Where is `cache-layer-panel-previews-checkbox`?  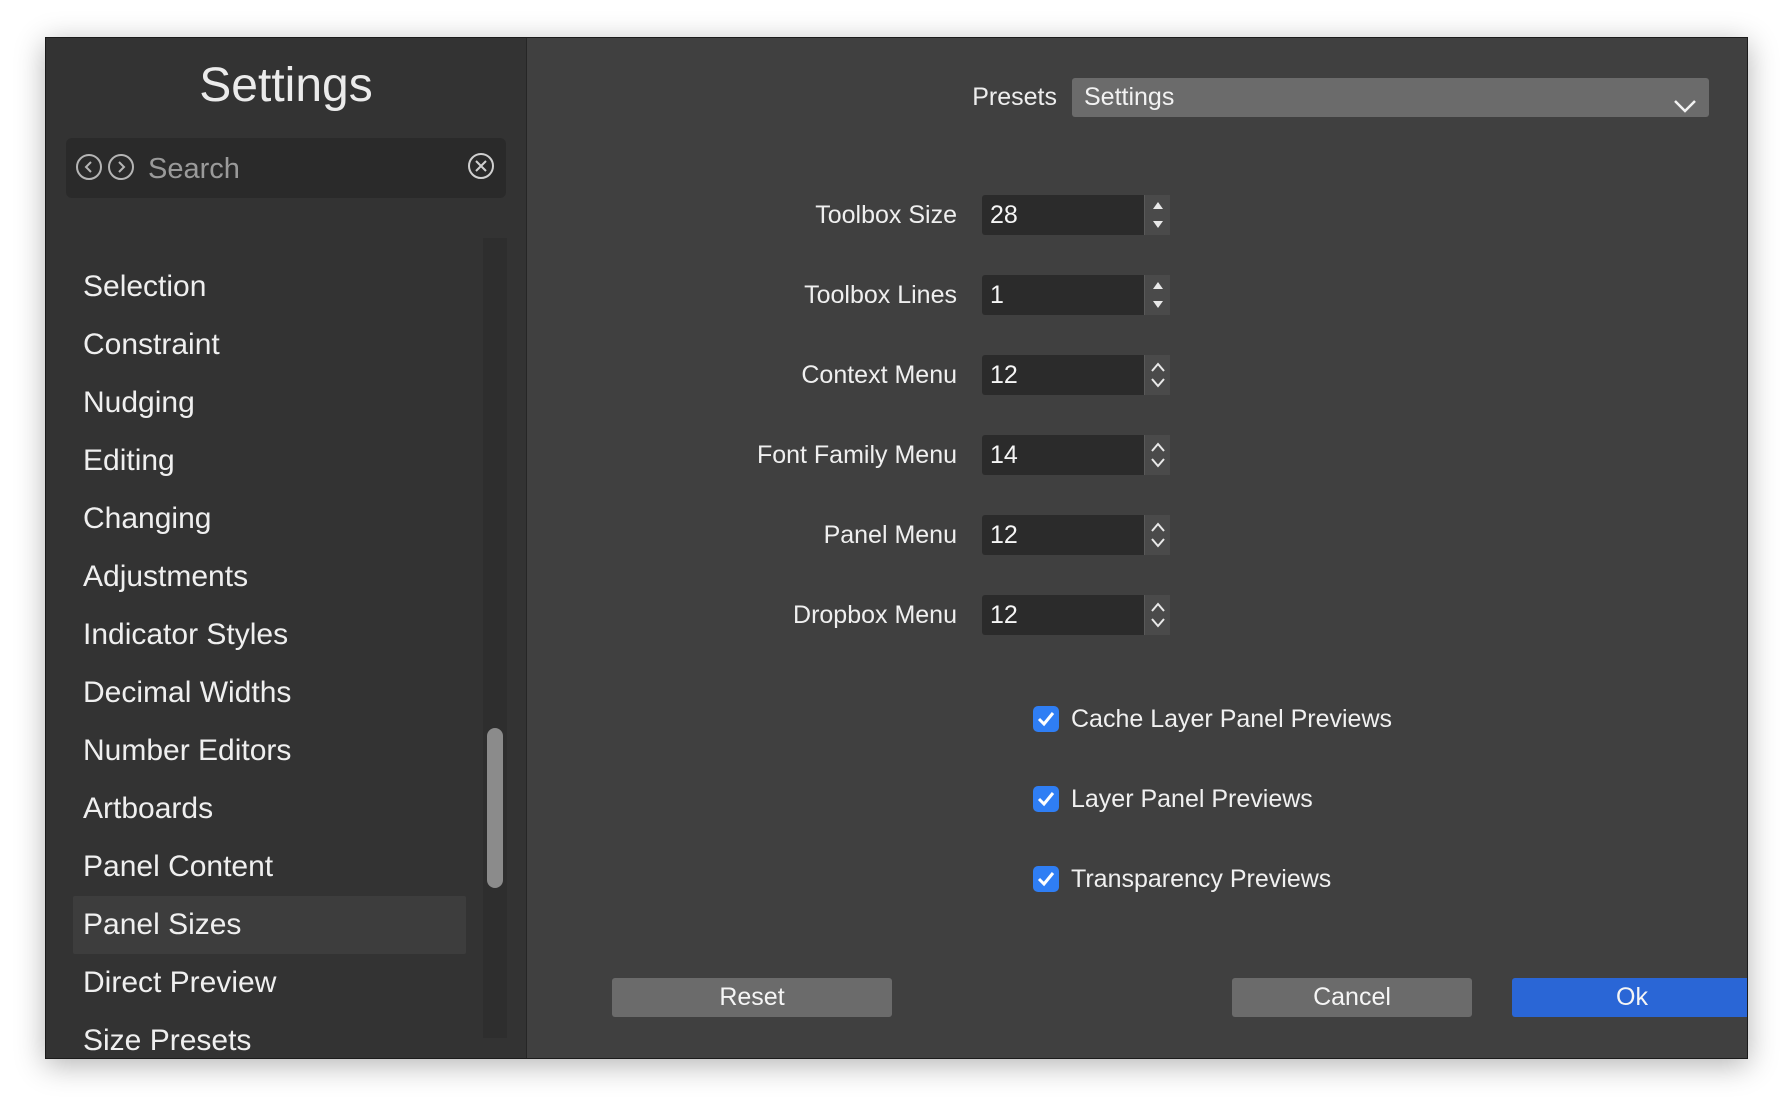
cache-layer-panel-previews-checkbox is located at coordinates (1046, 719).